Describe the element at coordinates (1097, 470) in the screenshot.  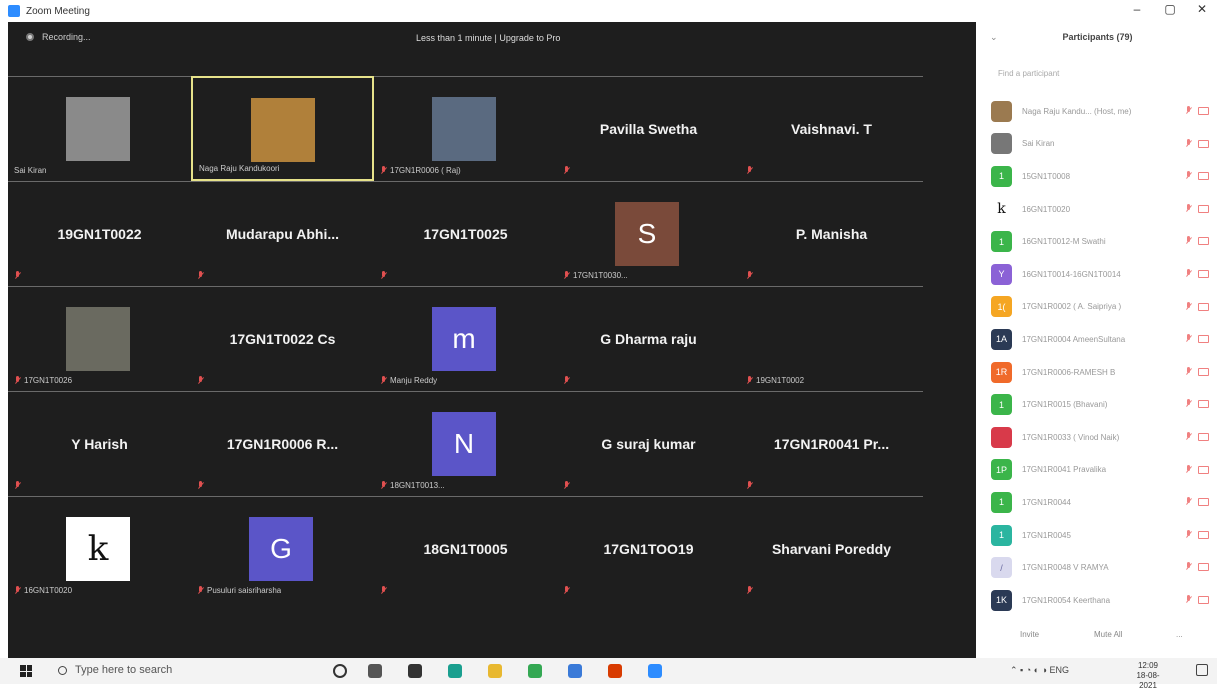
I see `participant-row: 1P 17GN1R0041 Pravalika` at that location.